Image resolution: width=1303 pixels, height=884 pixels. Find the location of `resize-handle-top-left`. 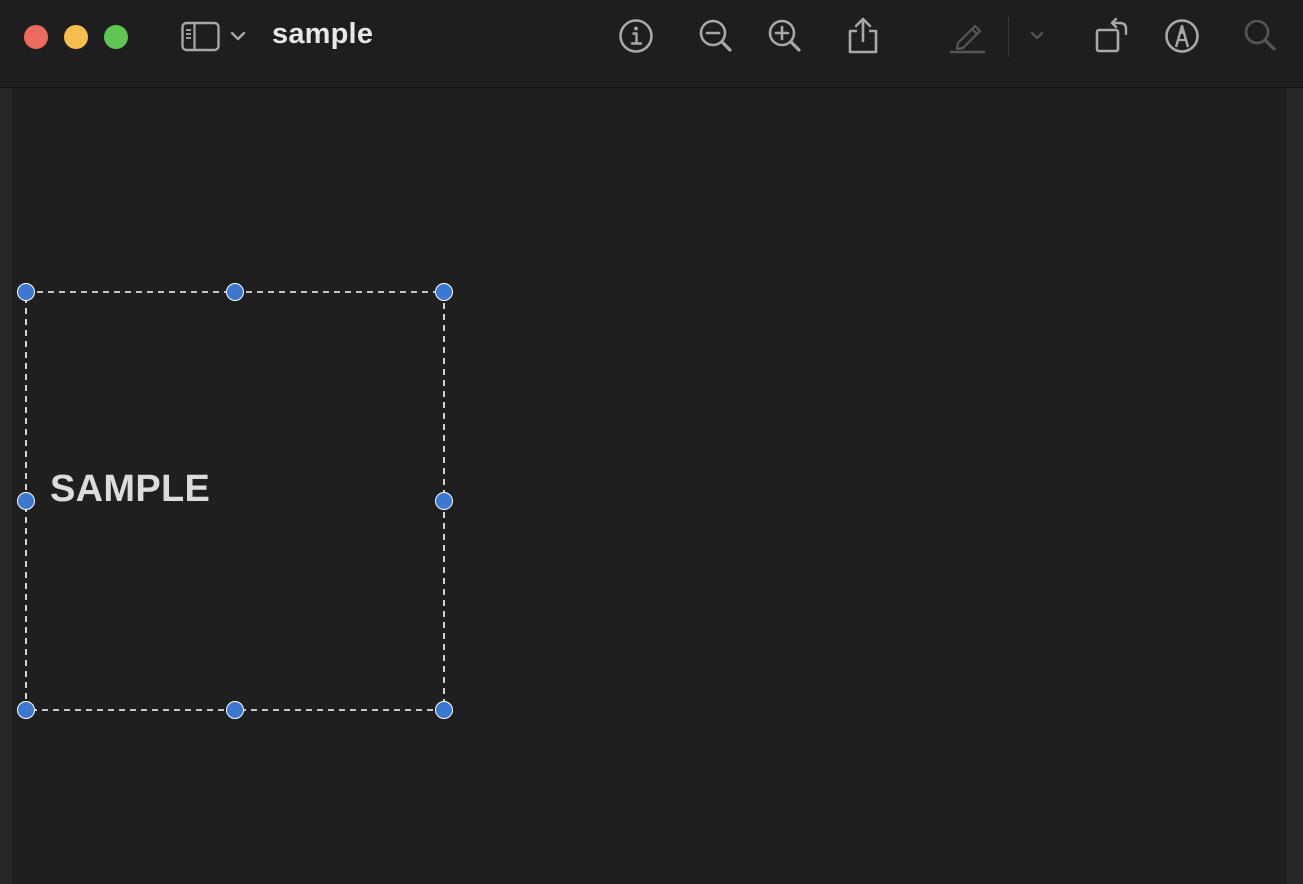

resize-handle-top-left is located at coordinates (26, 292).